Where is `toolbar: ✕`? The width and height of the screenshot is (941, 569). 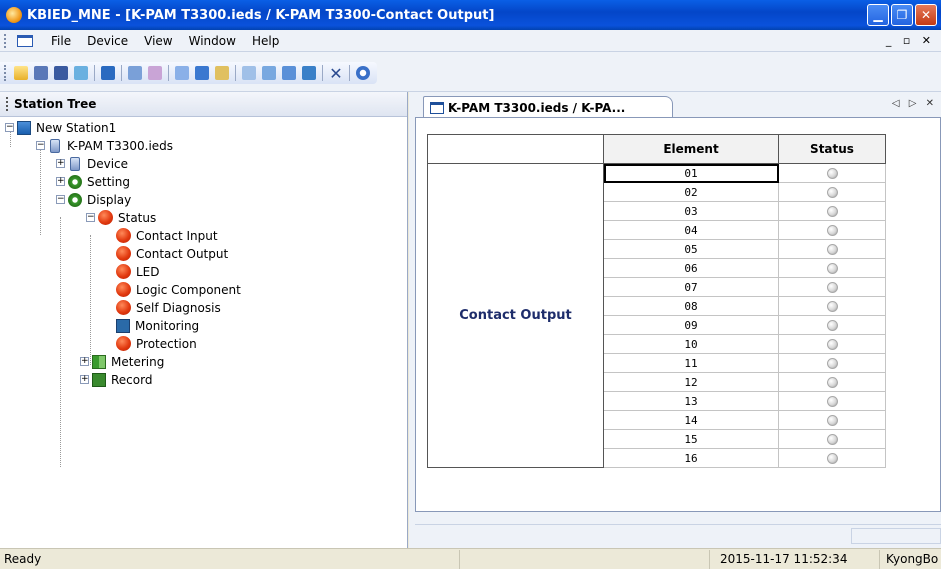
toolbar: ✕ is located at coordinates (470, 72).